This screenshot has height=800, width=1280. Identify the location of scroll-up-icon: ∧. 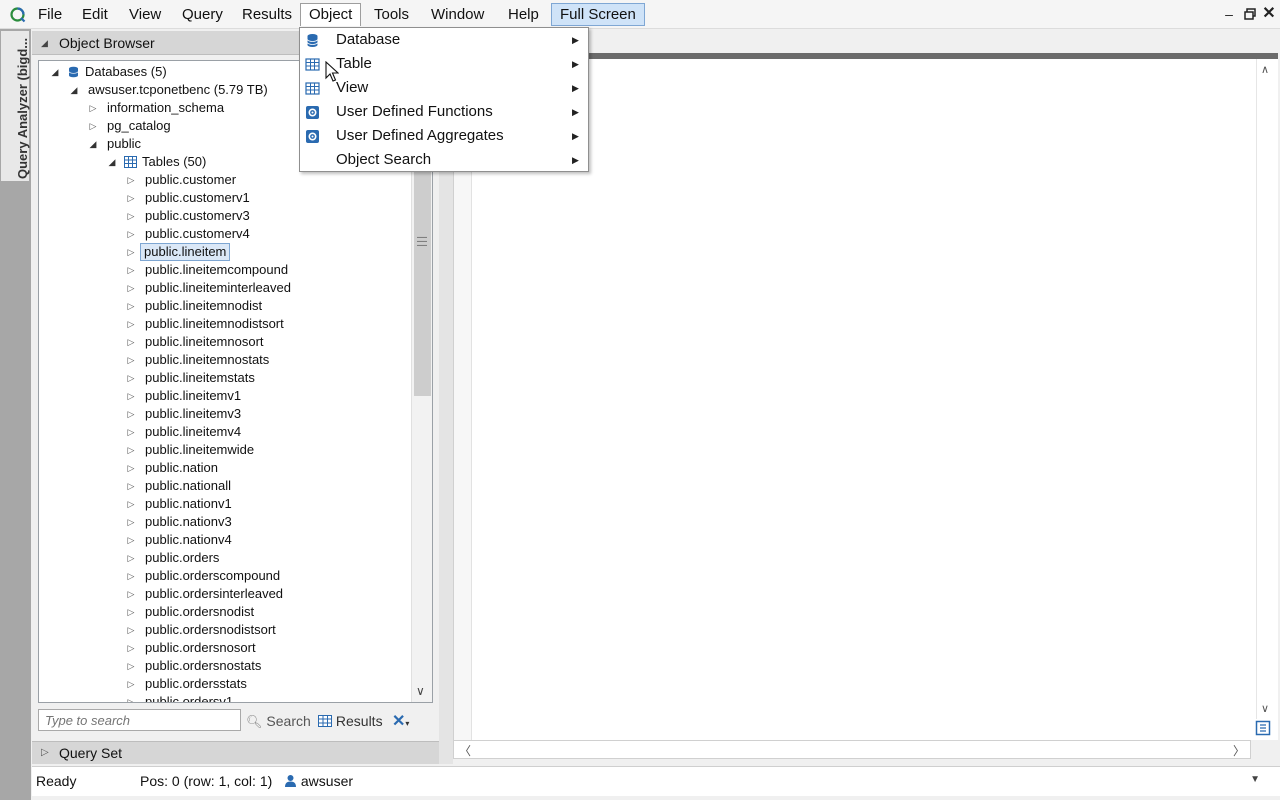
(1265, 69).